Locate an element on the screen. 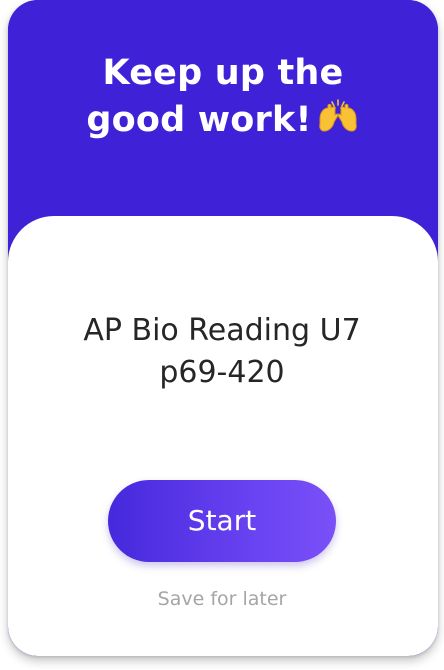 The width and height of the screenshot is (444, 670). headline: Keep up the good work! is located at coordinates (223, 97).